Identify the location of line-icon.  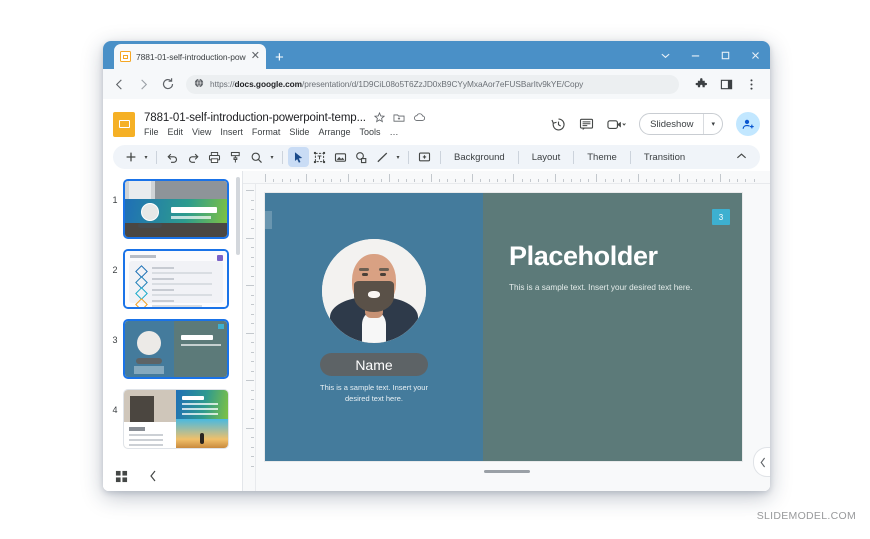
(382, 157).